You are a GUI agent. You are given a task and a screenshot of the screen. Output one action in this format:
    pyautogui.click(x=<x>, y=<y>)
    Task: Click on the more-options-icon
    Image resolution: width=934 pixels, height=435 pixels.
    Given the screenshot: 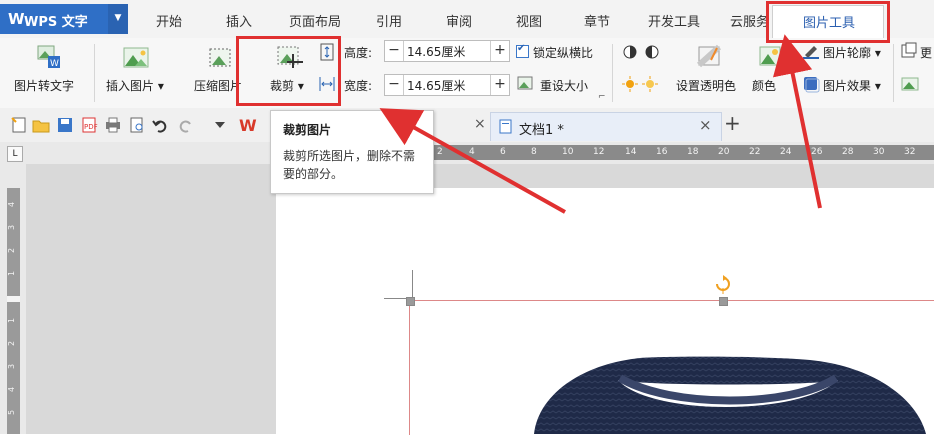 What is the action you would take?
    pyautogui.click(x=909, y=51)
    